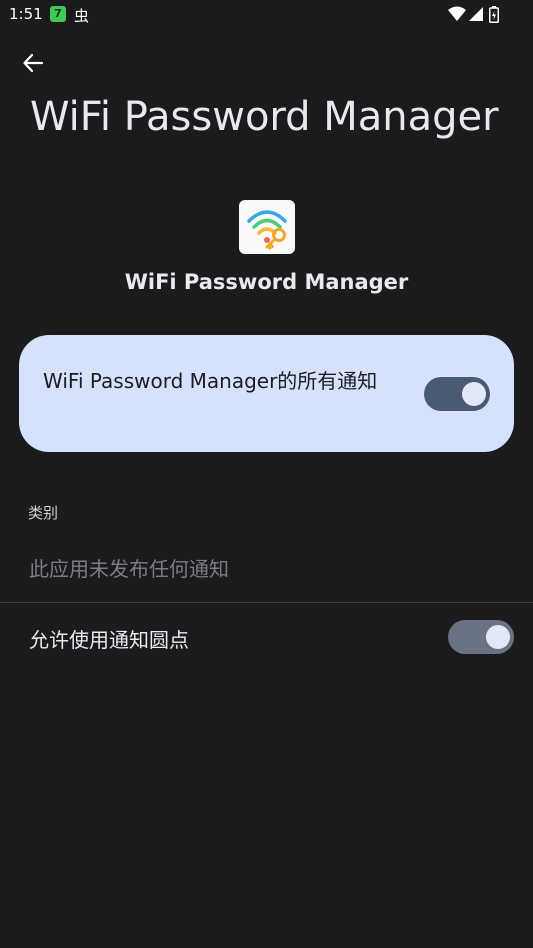 This screenshot has height=948, width=533. What do you see at coordinates (266, 282) in the screenshot?
I see `app-name: WiFi Password Manager` at bounding box center [266, 282].